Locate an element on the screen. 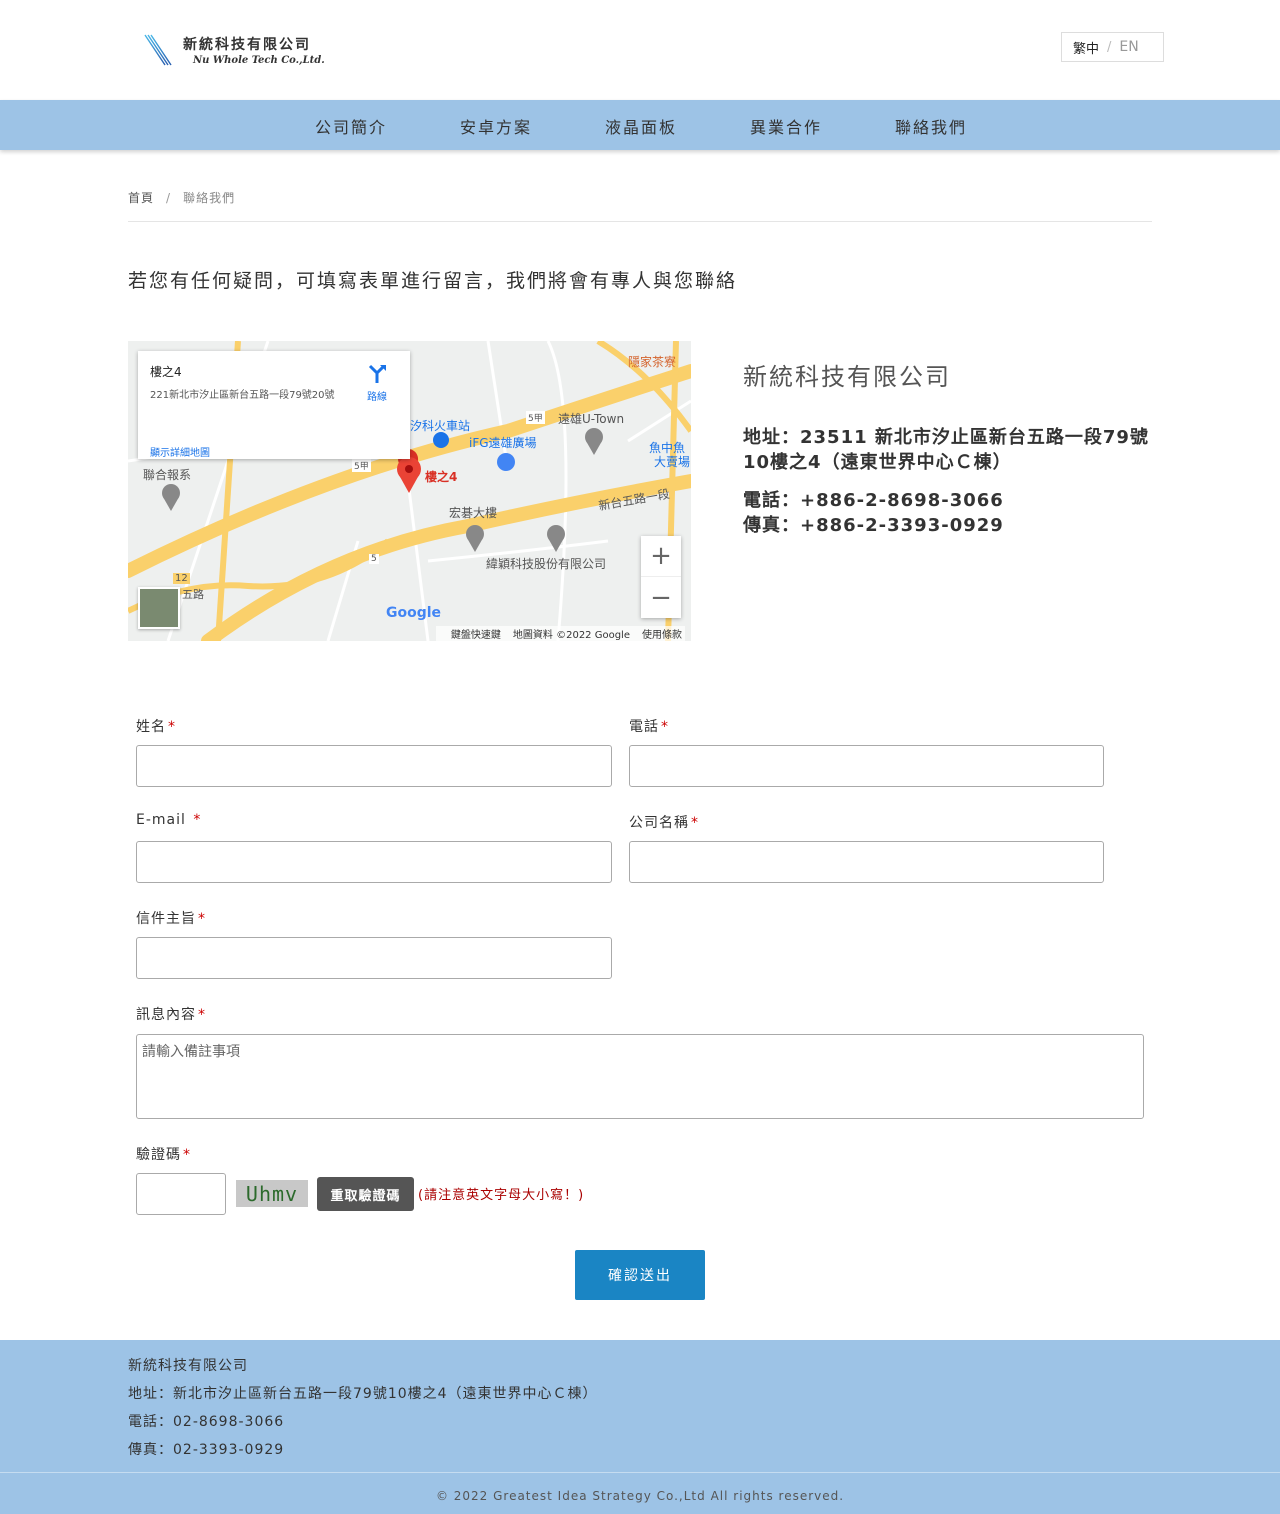  email-label: E-mail * is located at coordinates (168, 820).